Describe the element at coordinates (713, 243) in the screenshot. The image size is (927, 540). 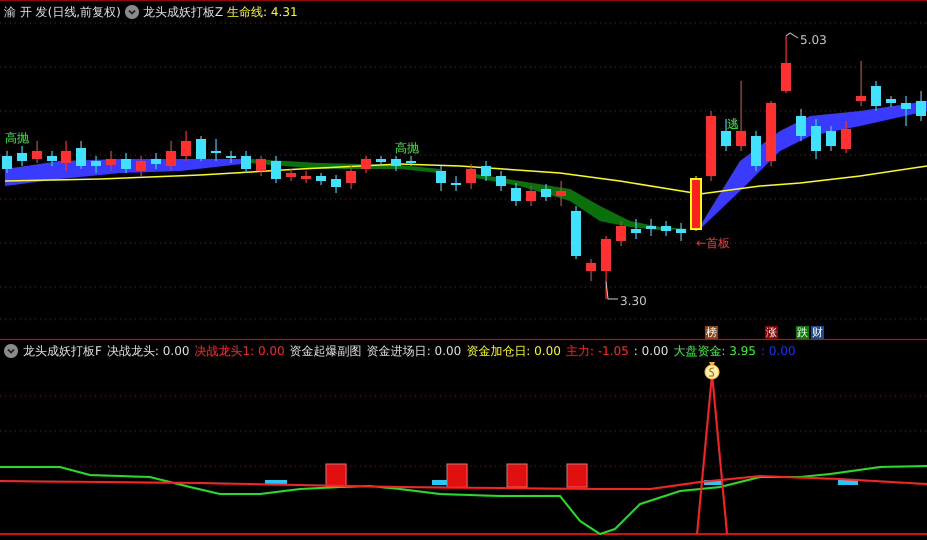
I see `chart-annotation: ←首板` at that location.